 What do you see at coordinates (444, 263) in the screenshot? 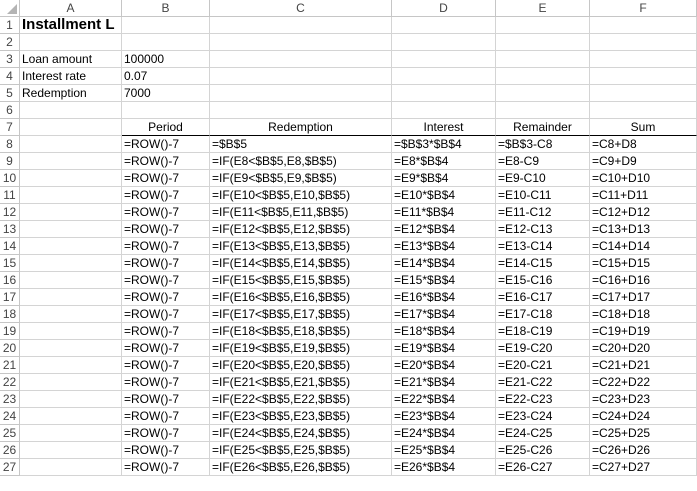
I see `interest-cell: =E14*$B$4` at bounding box center [444, 263].